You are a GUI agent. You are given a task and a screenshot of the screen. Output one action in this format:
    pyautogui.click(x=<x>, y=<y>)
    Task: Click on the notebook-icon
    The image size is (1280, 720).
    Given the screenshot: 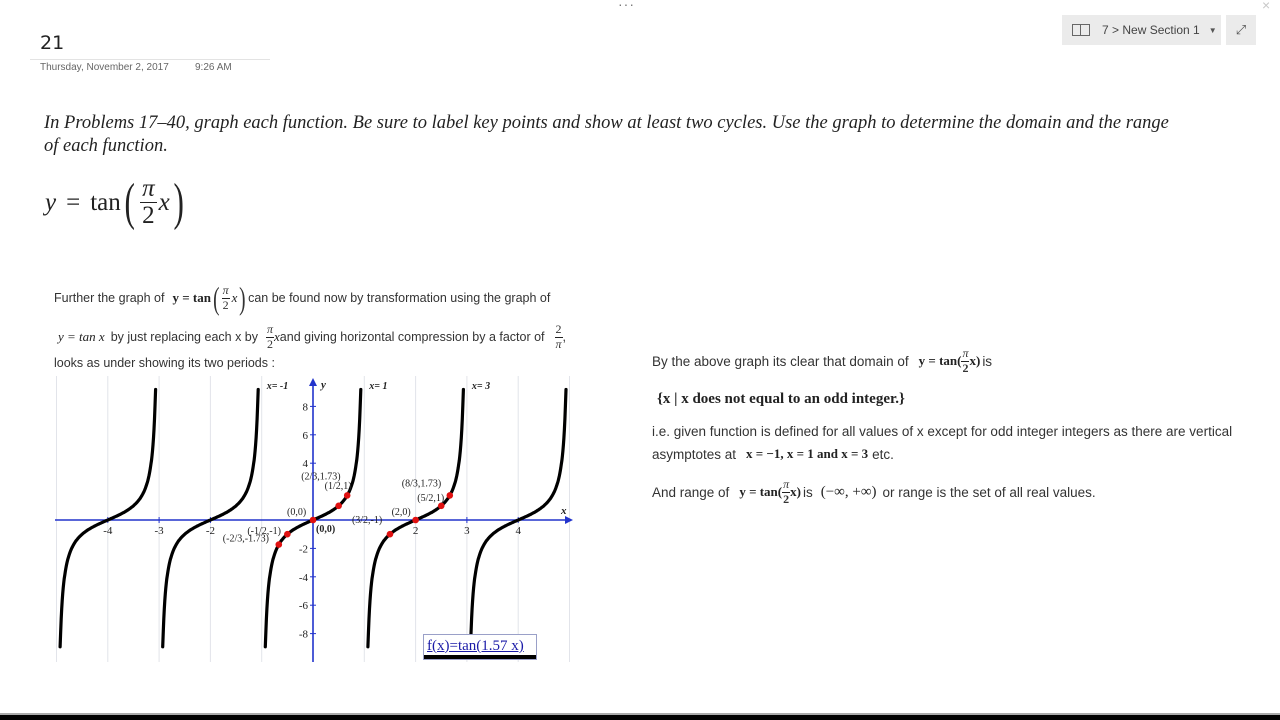 What is the action you would take?
    pyautogui.click(x=1081, y=30)
    